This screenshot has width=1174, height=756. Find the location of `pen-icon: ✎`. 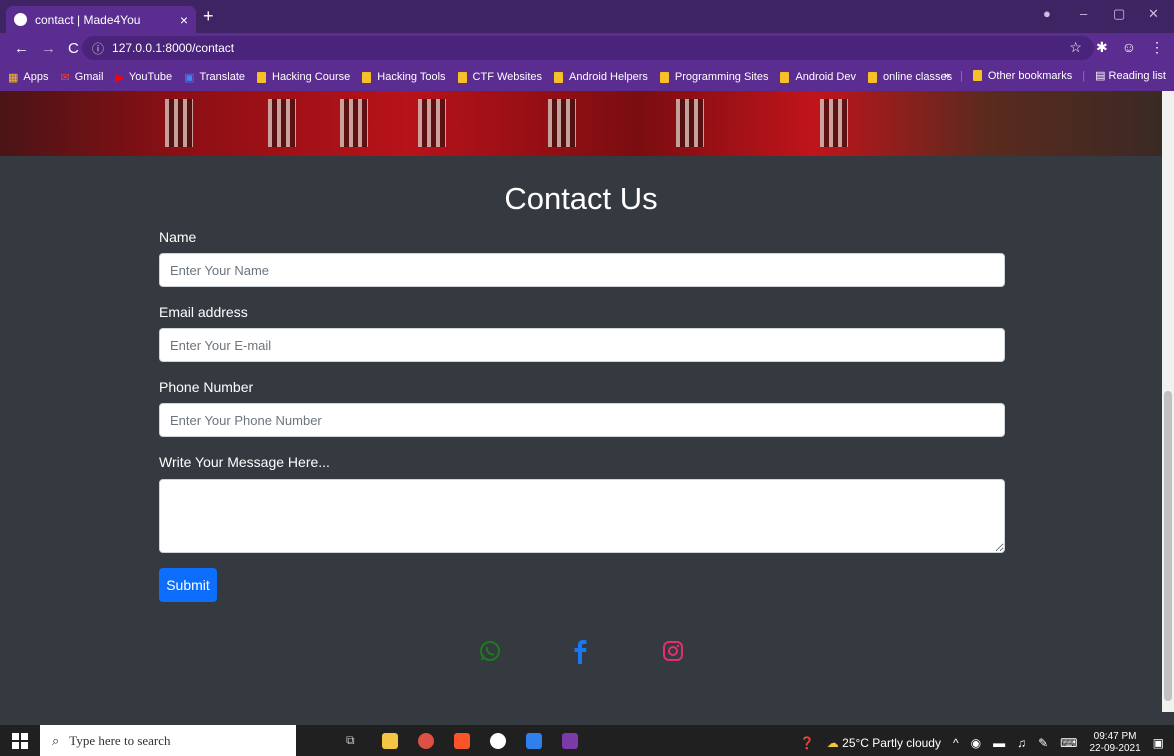

pen-icon: ✎ is located at coordinates (1043, 743).